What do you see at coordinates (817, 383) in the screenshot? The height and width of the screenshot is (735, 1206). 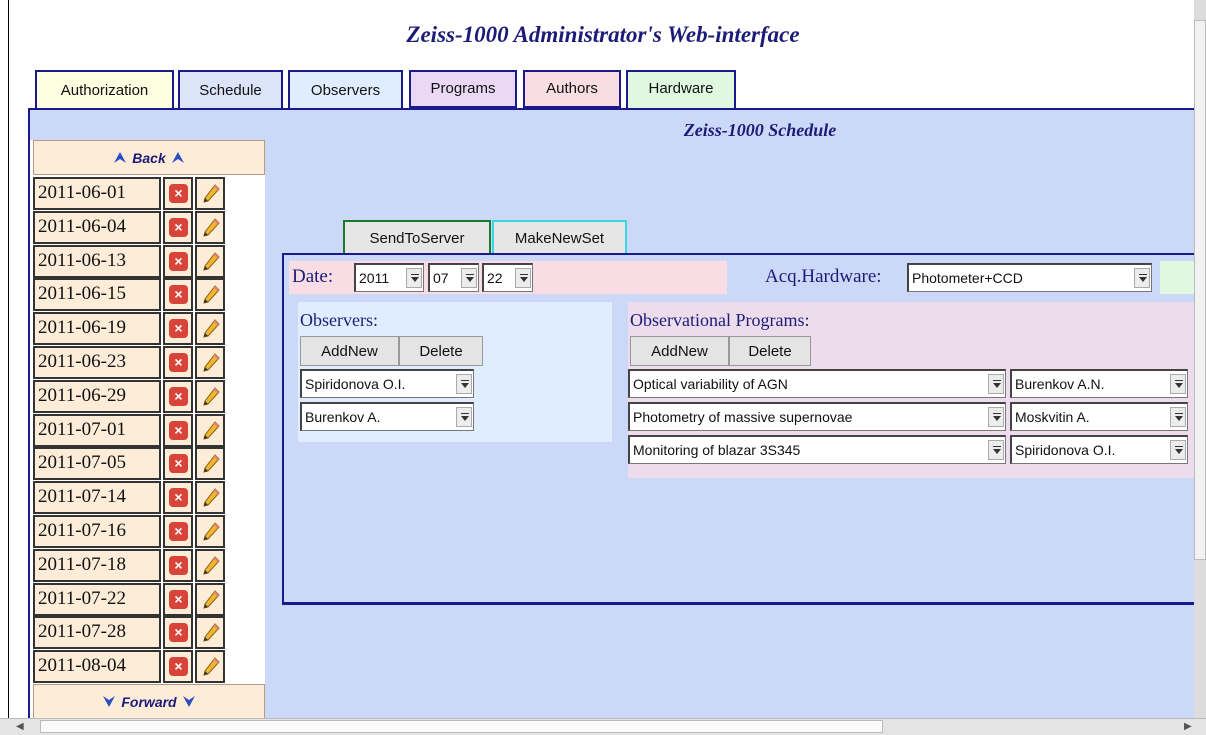 I see `program-select-1: Optical variability of AGN` at bounding box center [817, 383].